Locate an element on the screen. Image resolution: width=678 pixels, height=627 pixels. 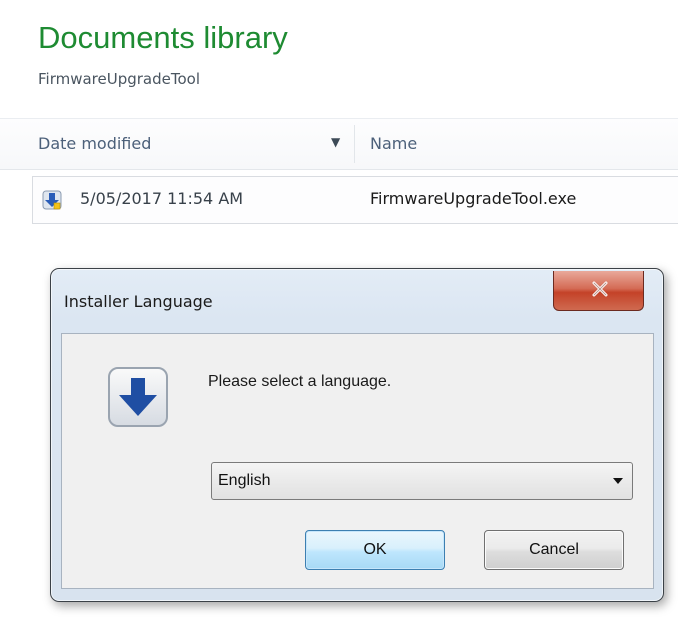
library-subtitle: FirmwareUpgradeTool is located at coordinates (119, 79).